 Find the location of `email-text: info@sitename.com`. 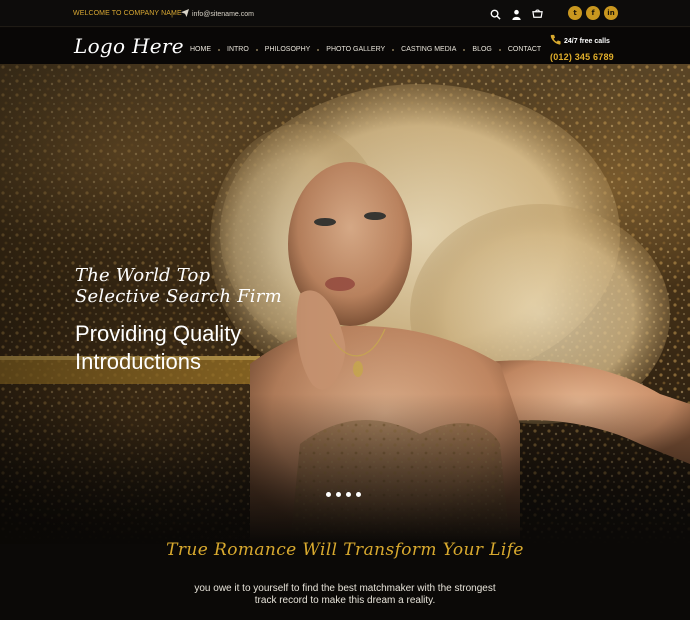

email-text: info@sitename.com is located at coordinates (223, 14).